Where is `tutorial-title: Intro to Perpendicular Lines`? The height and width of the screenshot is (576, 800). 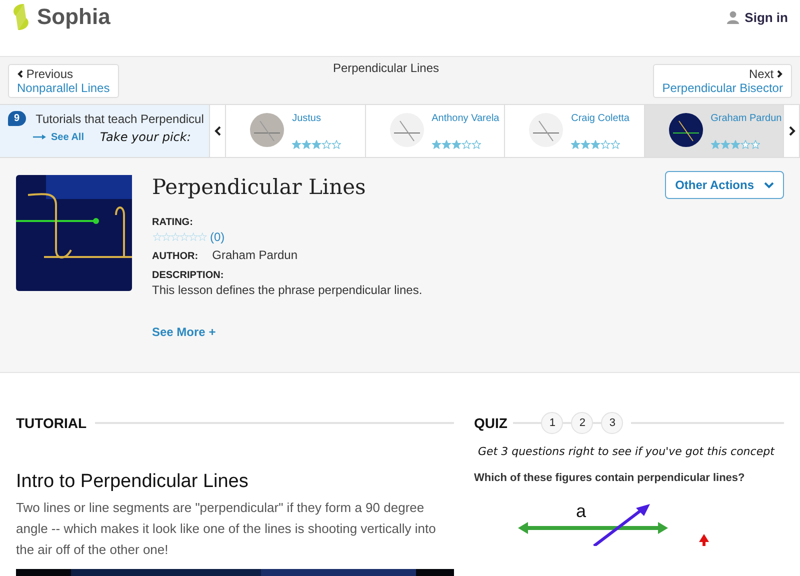 tutorial-title: Intro to Perpendicular Lines is located at coordinates (133, 482).